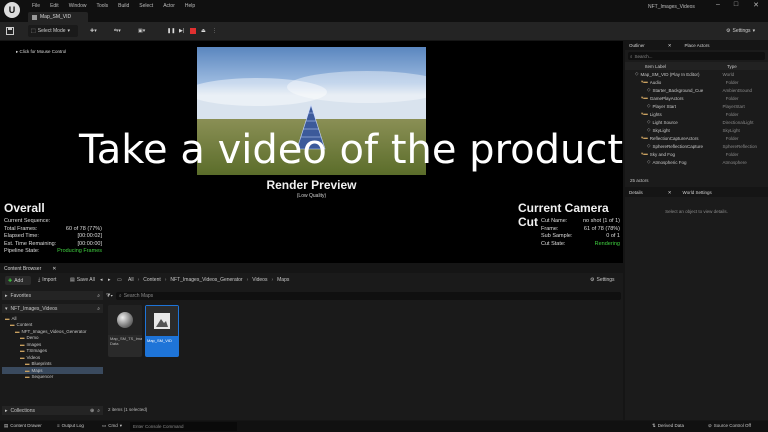 Image resolution: width=768 pixels, height=432 pixels. What do you see at coordinates (696, 74) in the screenshot?
I see `outliner-row: ◇ Map_SM_VID (Play In Editor) World` at bounding box center [696, 74].